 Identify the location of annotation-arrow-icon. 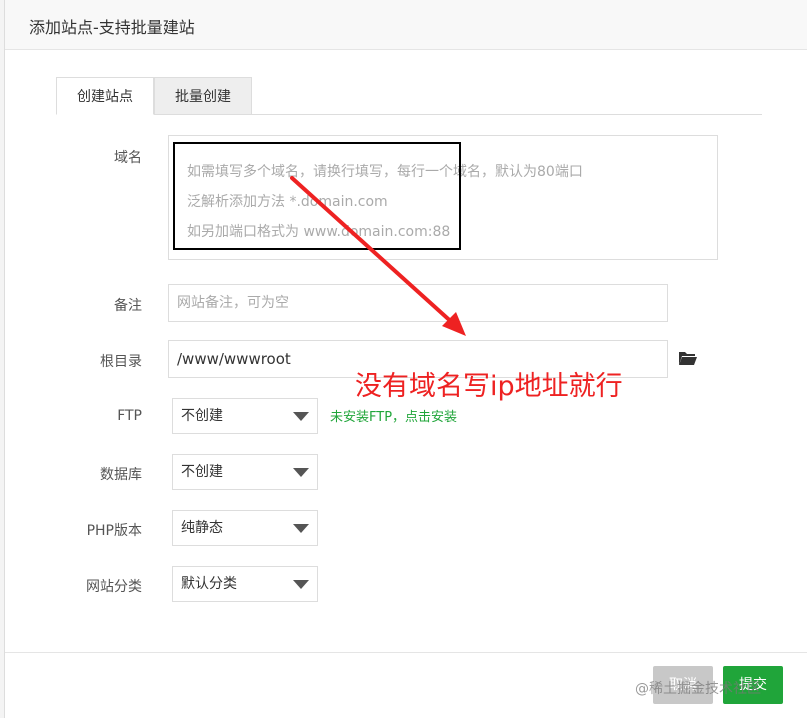
(378, 256).